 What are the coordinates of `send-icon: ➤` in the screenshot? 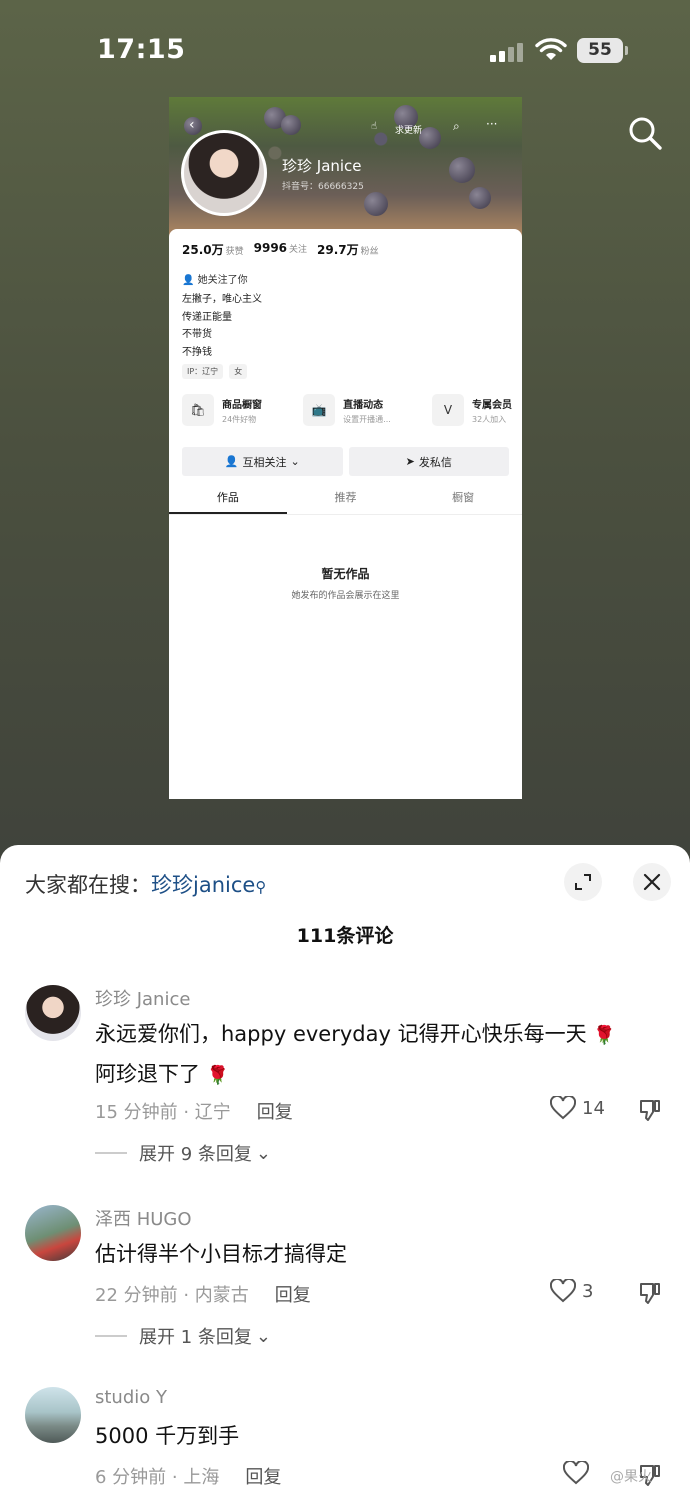 It's located at (410, 461).